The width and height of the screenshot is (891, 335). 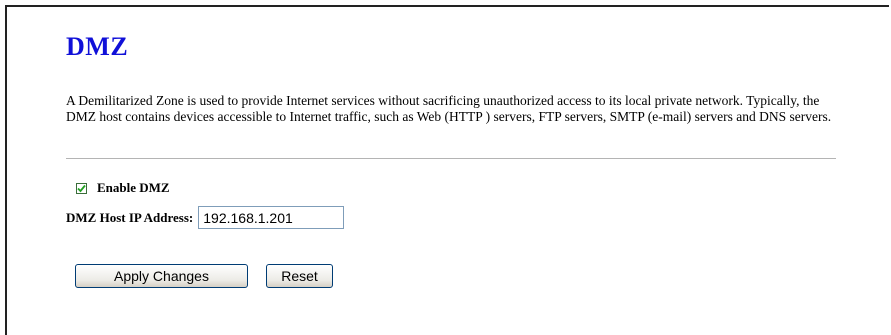 What do you see at coordinates (130, 217) in the screenshot?
I see `dmz-host-ip-label: DMZ Host IP Address:` at bounding box center [130, 217].